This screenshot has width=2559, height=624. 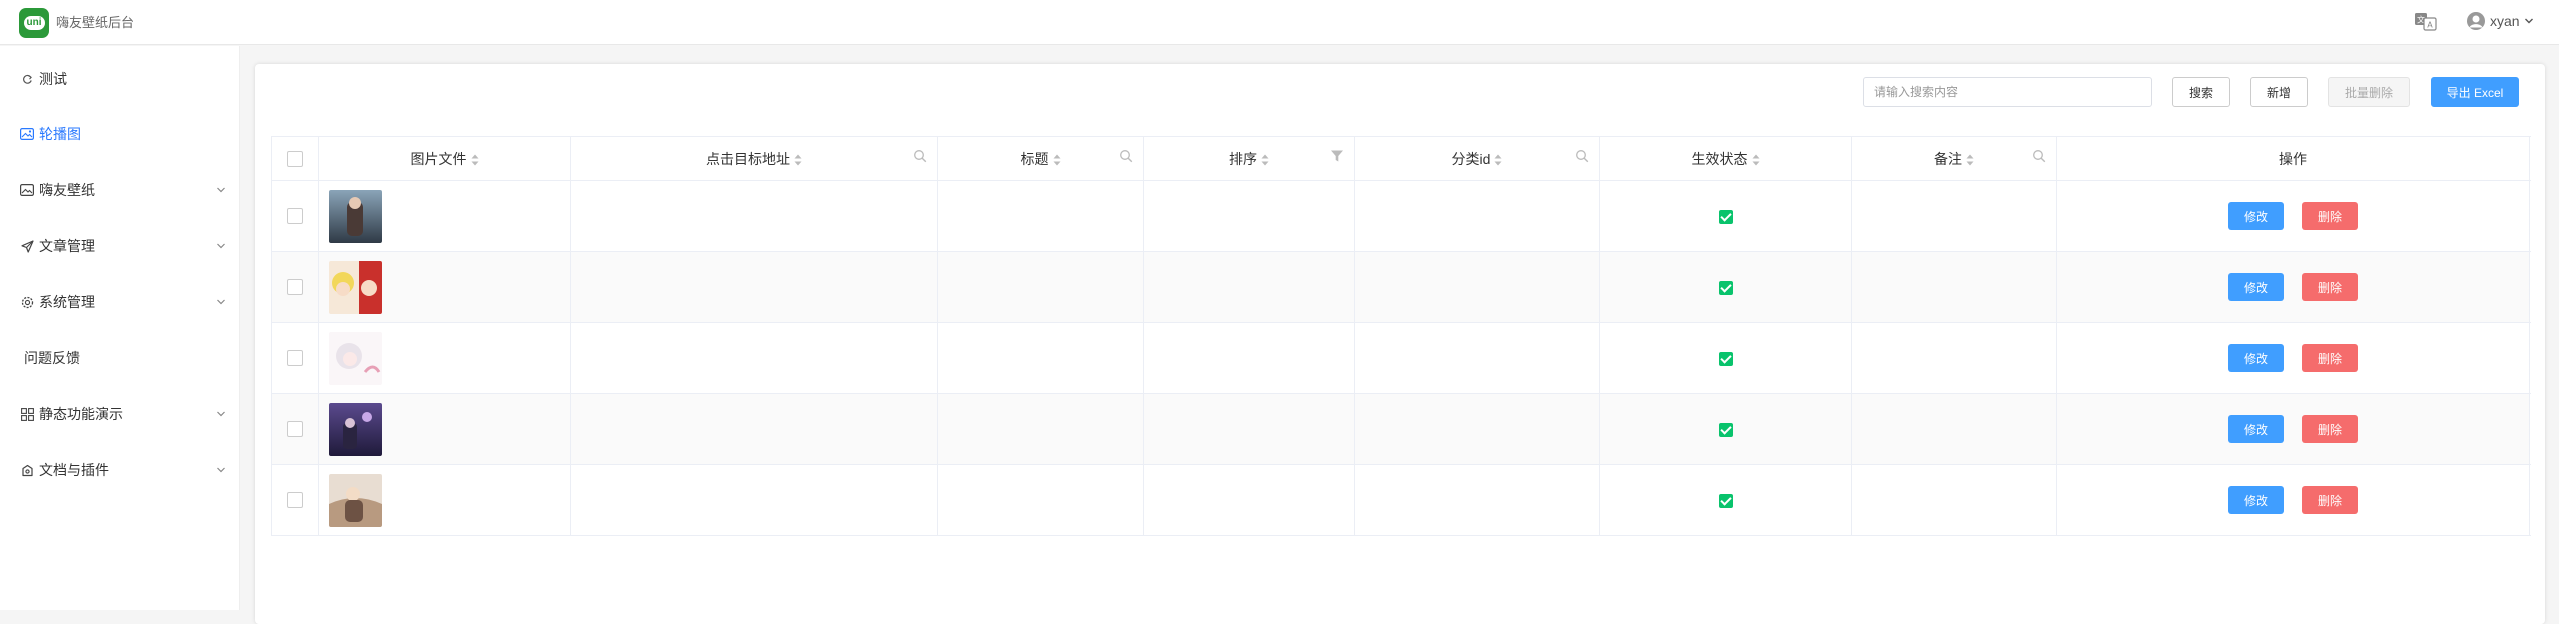 I want to click on column-label: 点击目标地址, so click(x=748, y=158).